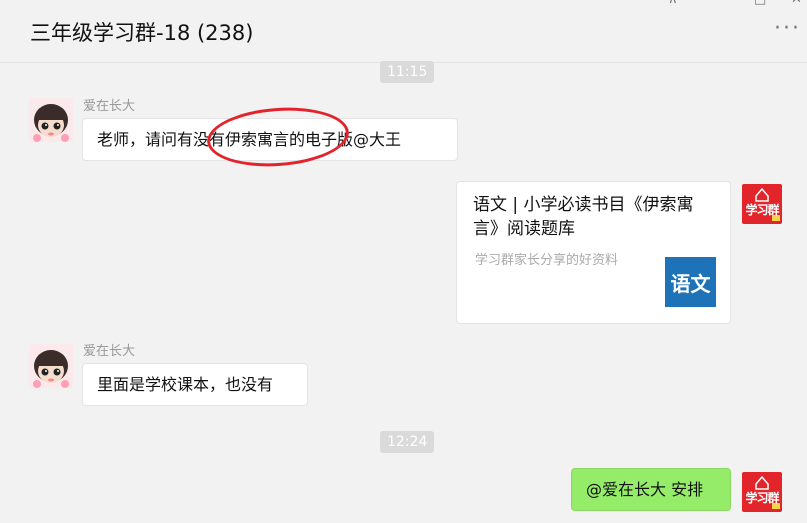  Describe the element at coordinates (651, 489) in the screenshot. I see `self-message-bubble: @爱在长大 安排` at that location.